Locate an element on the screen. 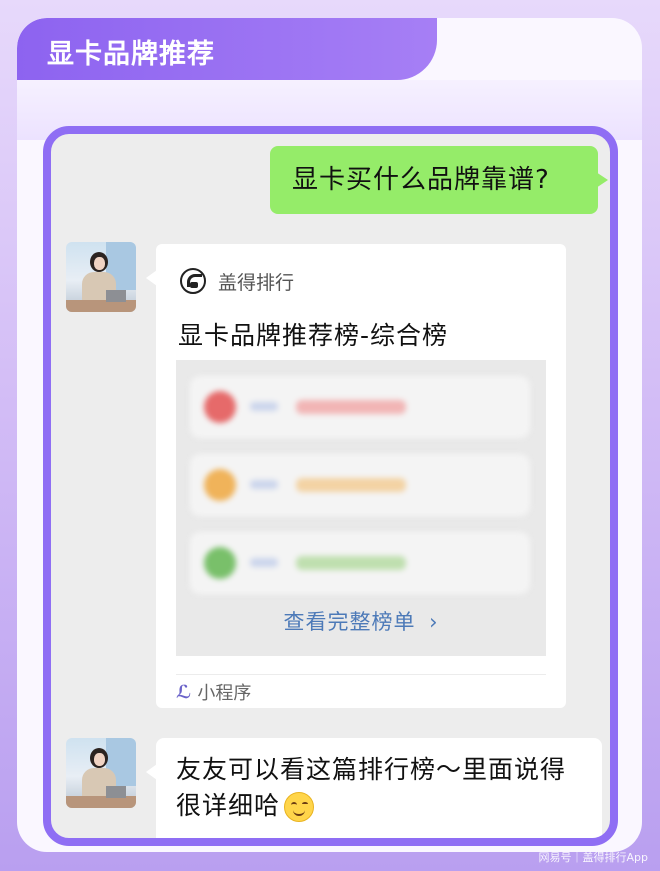 This screenshot has height=871, width=660. mini-program-tag: ℒ 小程序 is located at coordinates (214, 692).